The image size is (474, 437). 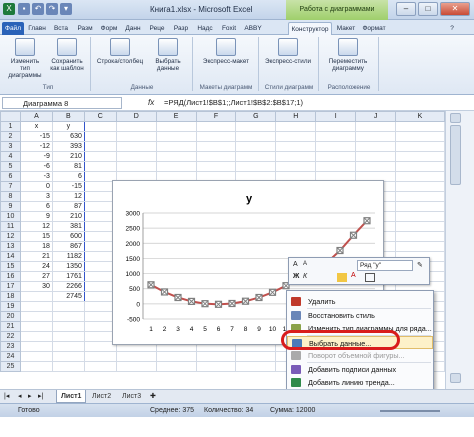 I want to click on cell: 81, so click(x=68, y=166).